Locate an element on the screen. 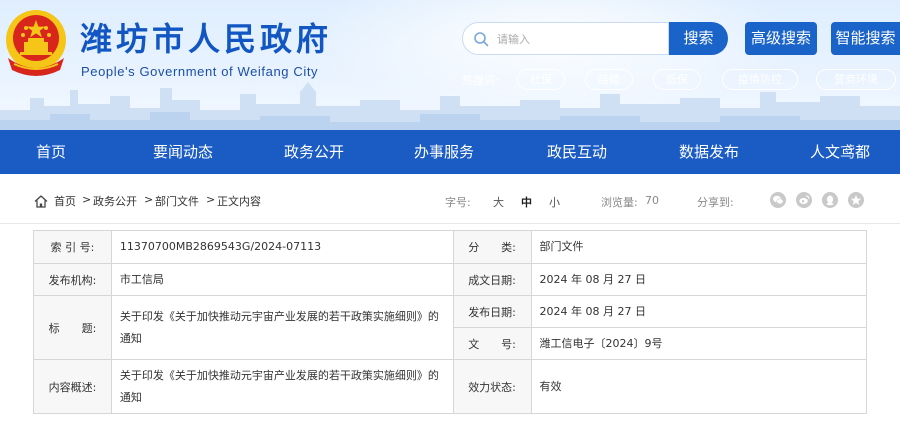  document-number-label: 文 号: is located at coordinates (492, 343).